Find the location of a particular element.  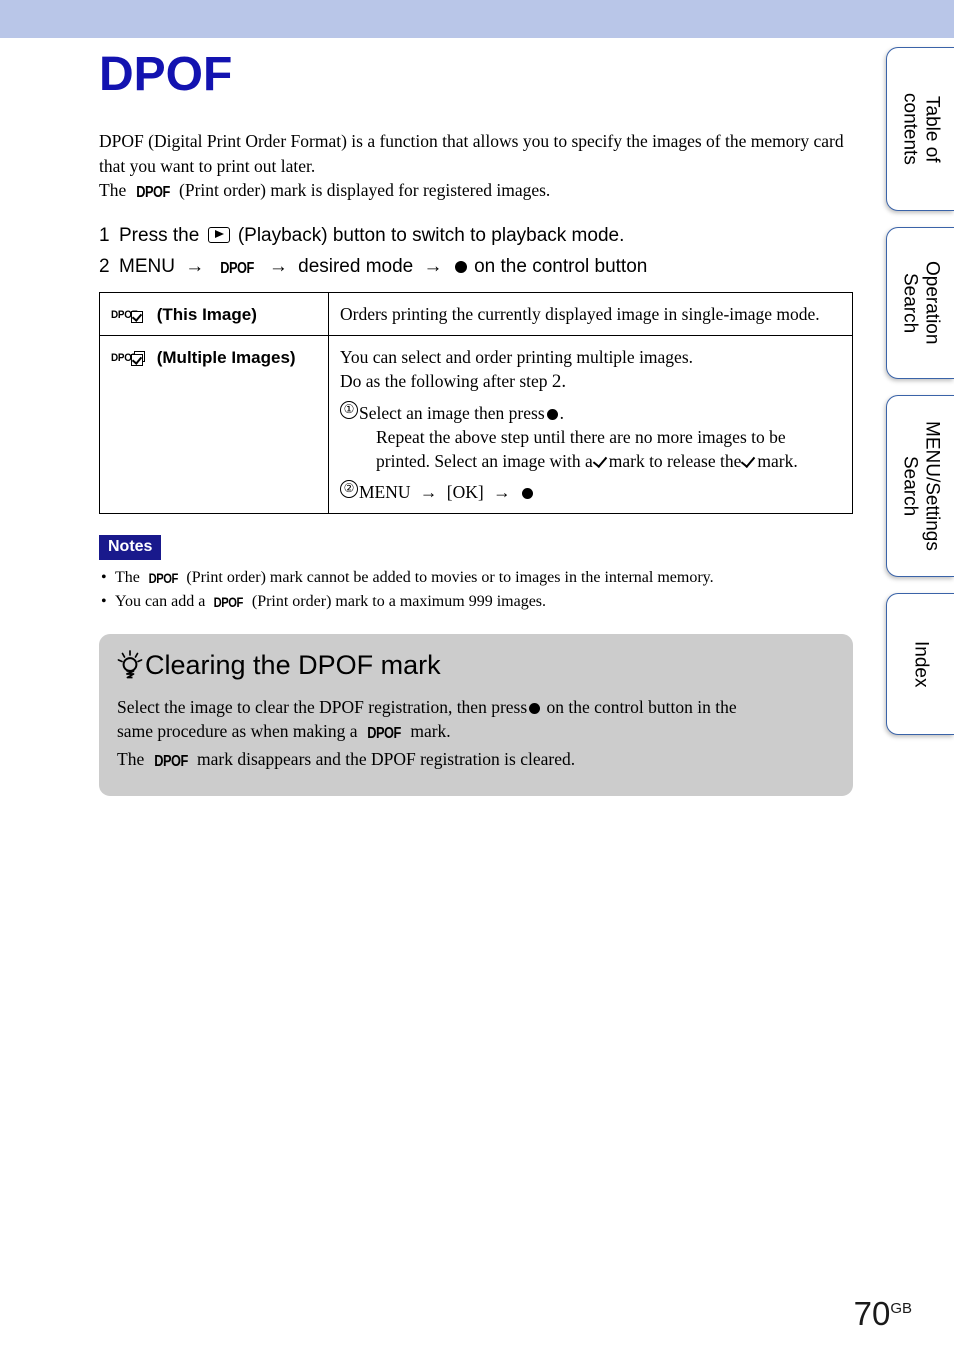

tip-line-3-a: The is located at coordinates (131, 758).